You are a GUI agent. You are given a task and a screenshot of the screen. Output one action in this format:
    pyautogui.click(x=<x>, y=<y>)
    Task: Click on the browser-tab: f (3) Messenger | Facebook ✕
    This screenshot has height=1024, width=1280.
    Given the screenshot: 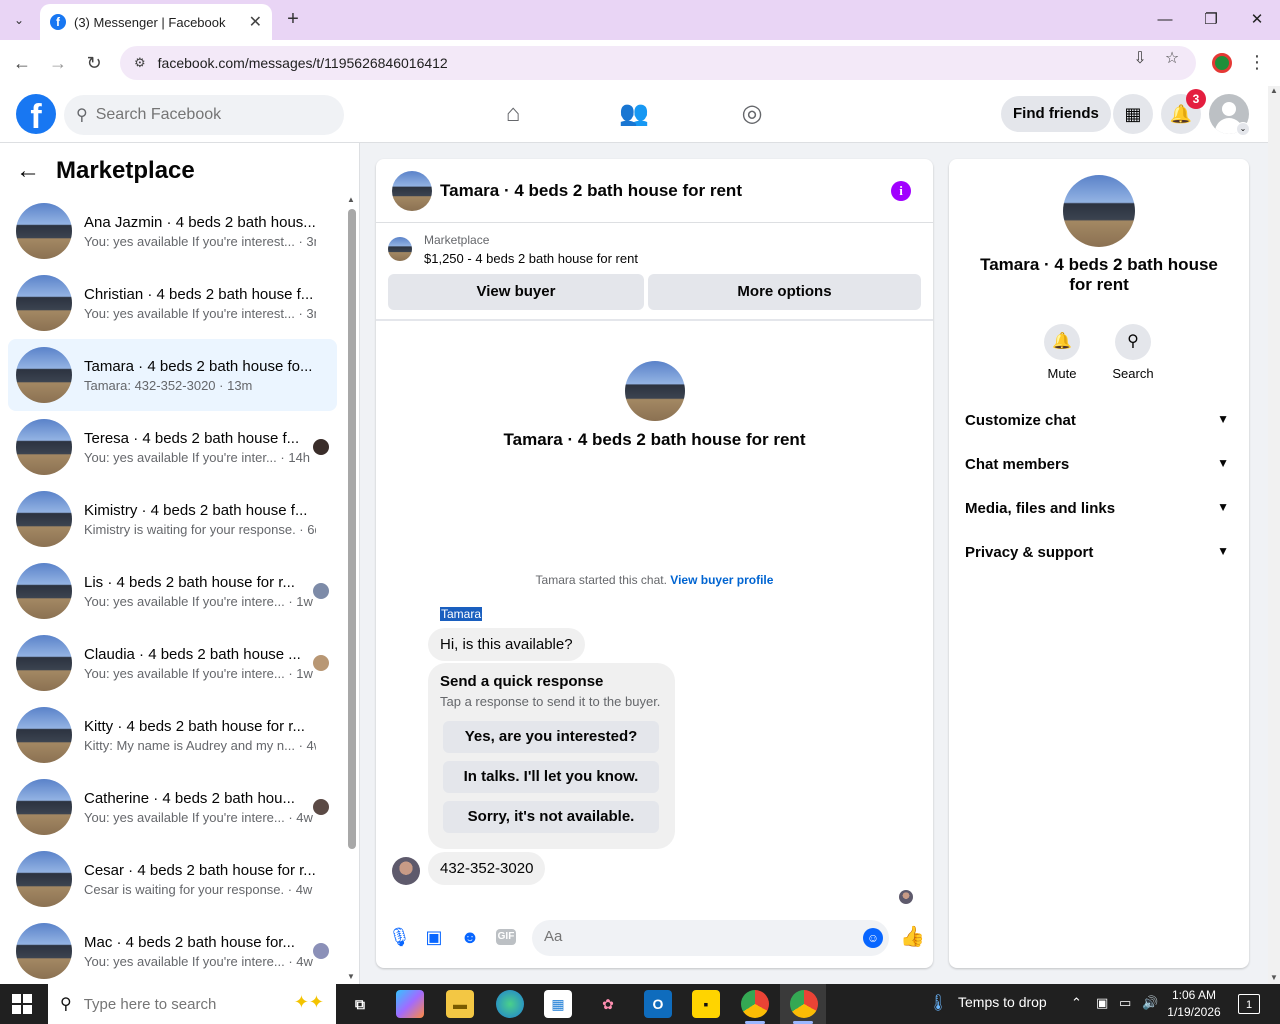 What is the action you would take?
    pyautogui.click(x=156, y=22)
    